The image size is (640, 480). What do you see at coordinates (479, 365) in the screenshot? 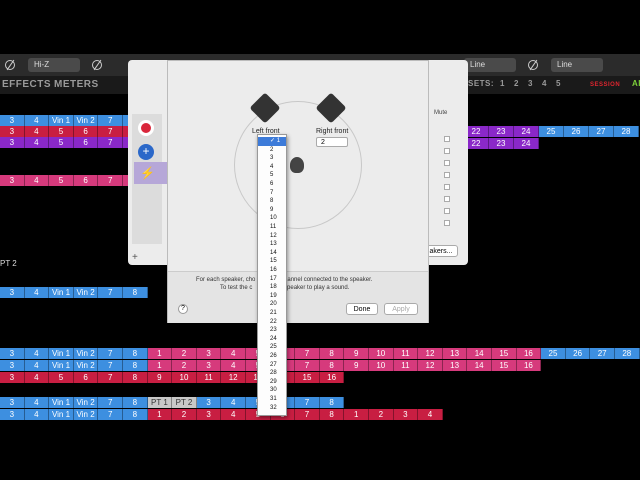
I see `track-cell: 14` at bounding box center [479, 365].